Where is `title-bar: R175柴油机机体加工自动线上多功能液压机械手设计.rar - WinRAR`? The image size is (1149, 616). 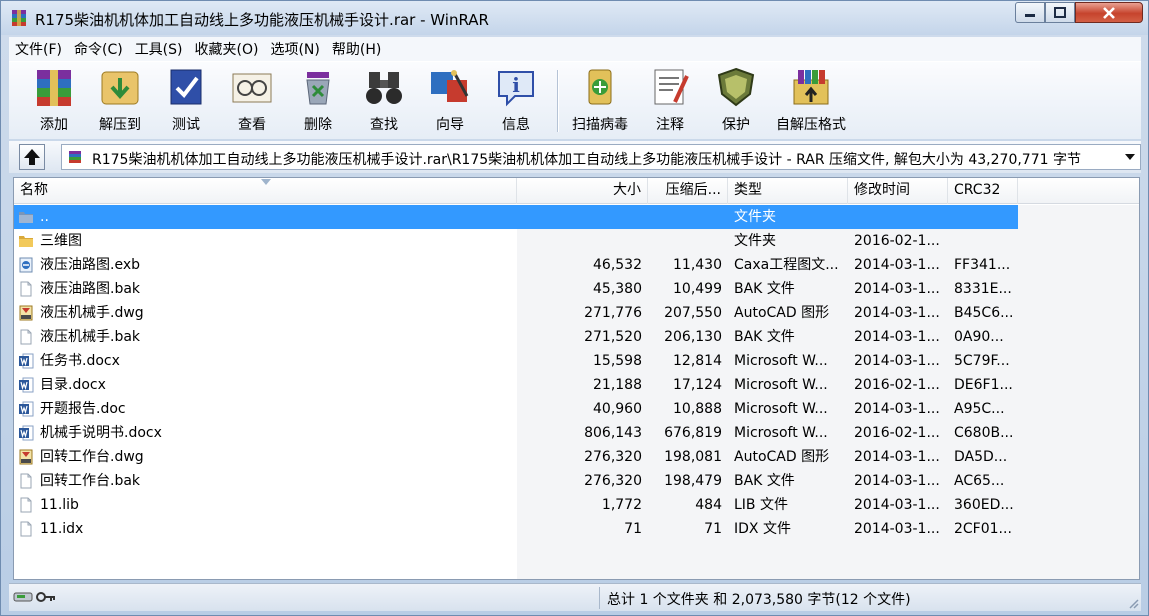 title-bar: R175柴油机机体加工自动线上多功能液压机械手设计.rar - WinRAR is located at coordinates (574, 18).